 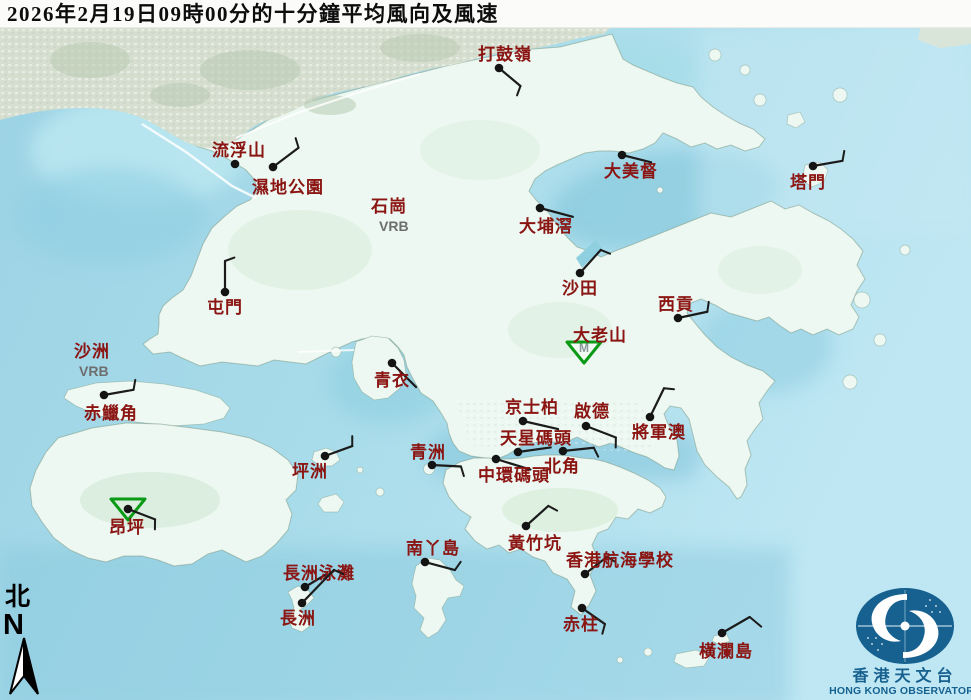 I want to click on wind-staff, so click(x=446, y=465).